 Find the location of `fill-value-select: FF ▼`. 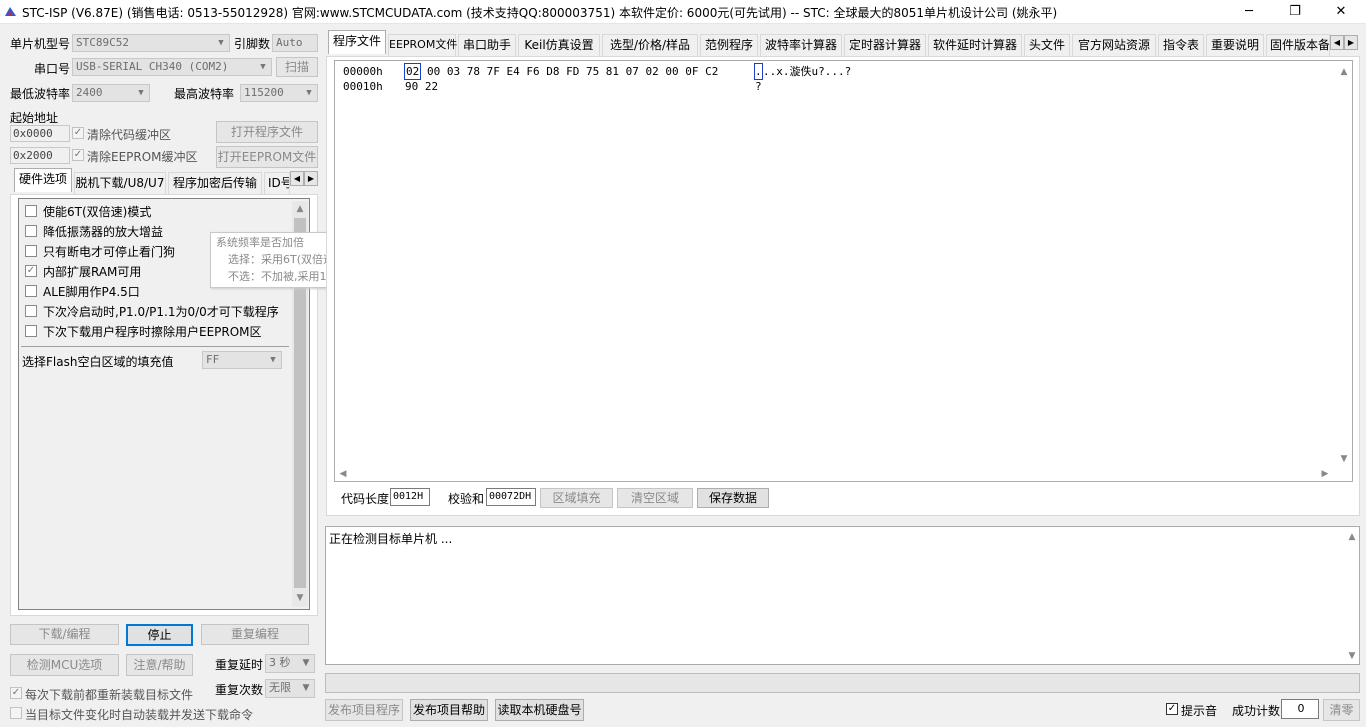

fill-value-select: FF ▼ is located at coordinates (242, 360).